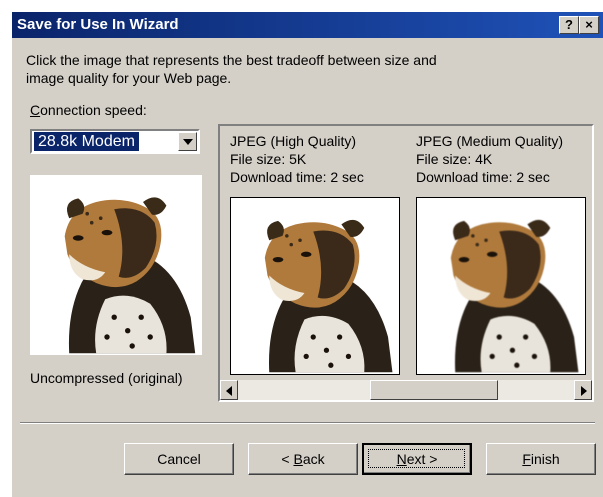 The height and width of the screenshot is (497, 603). I want to click on button-separator, so click(307, 423).